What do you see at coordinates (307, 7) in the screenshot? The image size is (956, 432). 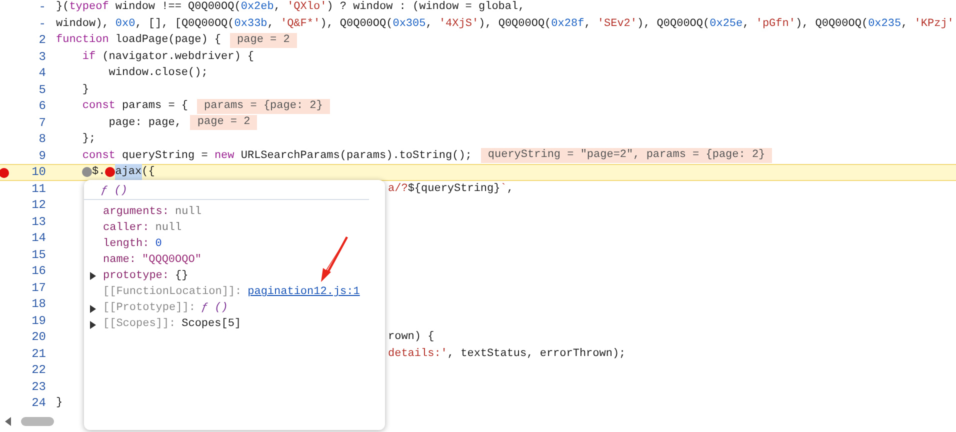 I see `code-text: 'QXlo'` at bounding box center [307, 7].